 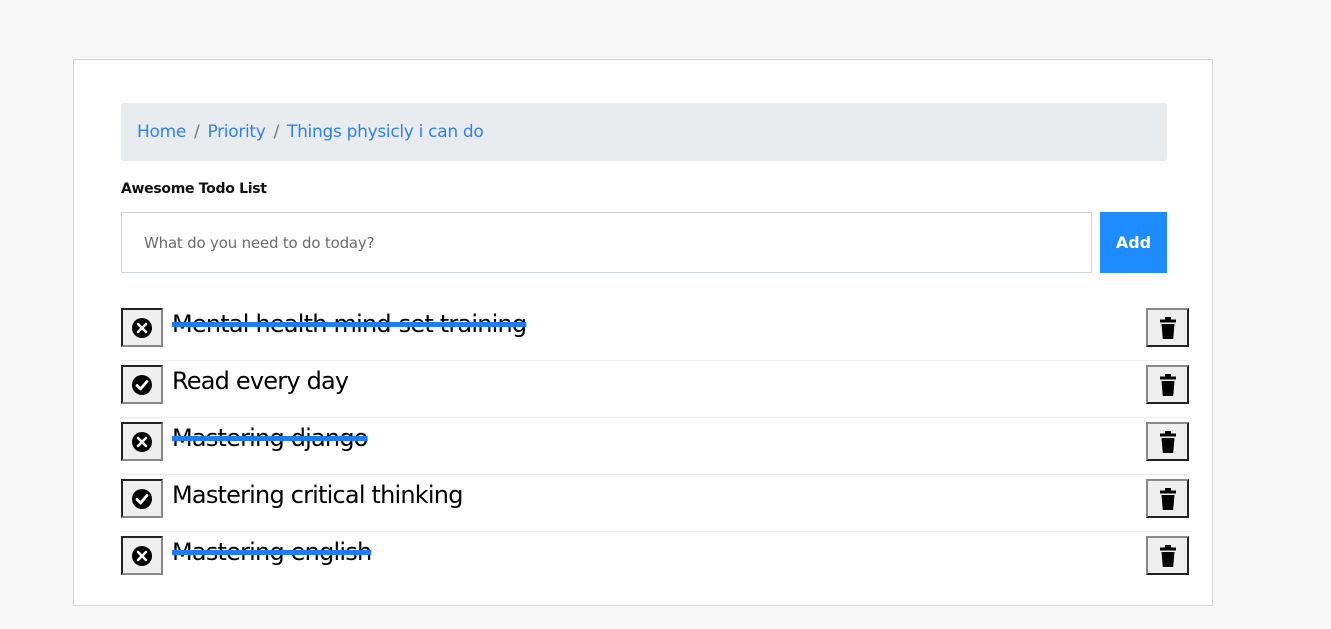 I want to click on todo-text: Mastering django, so click(x=270, y=438).